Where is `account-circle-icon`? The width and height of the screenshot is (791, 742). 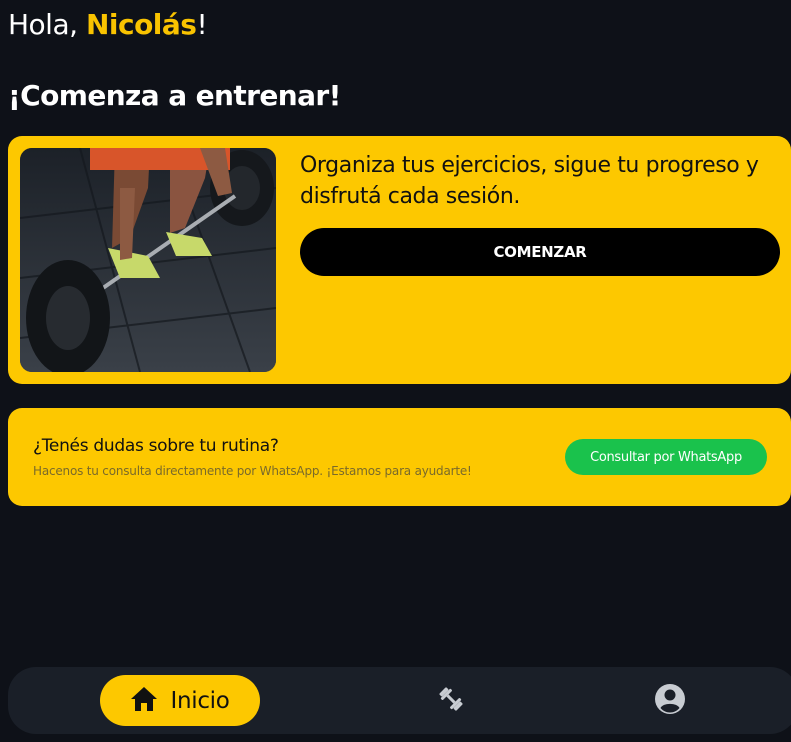
account-circle-icon is located at coordinates (670, 701).